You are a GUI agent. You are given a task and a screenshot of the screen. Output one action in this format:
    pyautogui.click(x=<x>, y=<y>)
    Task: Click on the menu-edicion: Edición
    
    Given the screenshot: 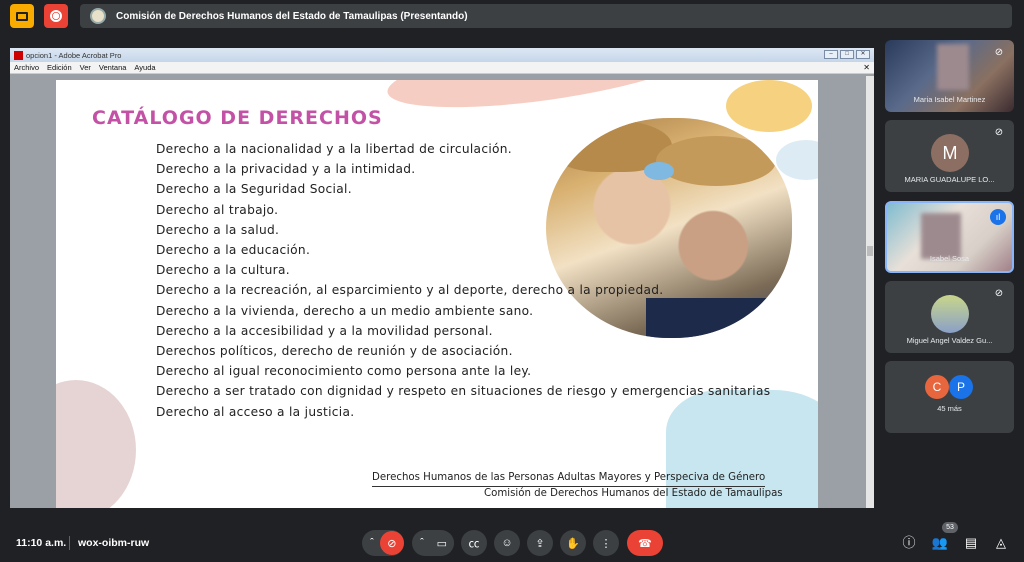 What is the action you would take?
    pyautogui.click(x=59, y=67)
    